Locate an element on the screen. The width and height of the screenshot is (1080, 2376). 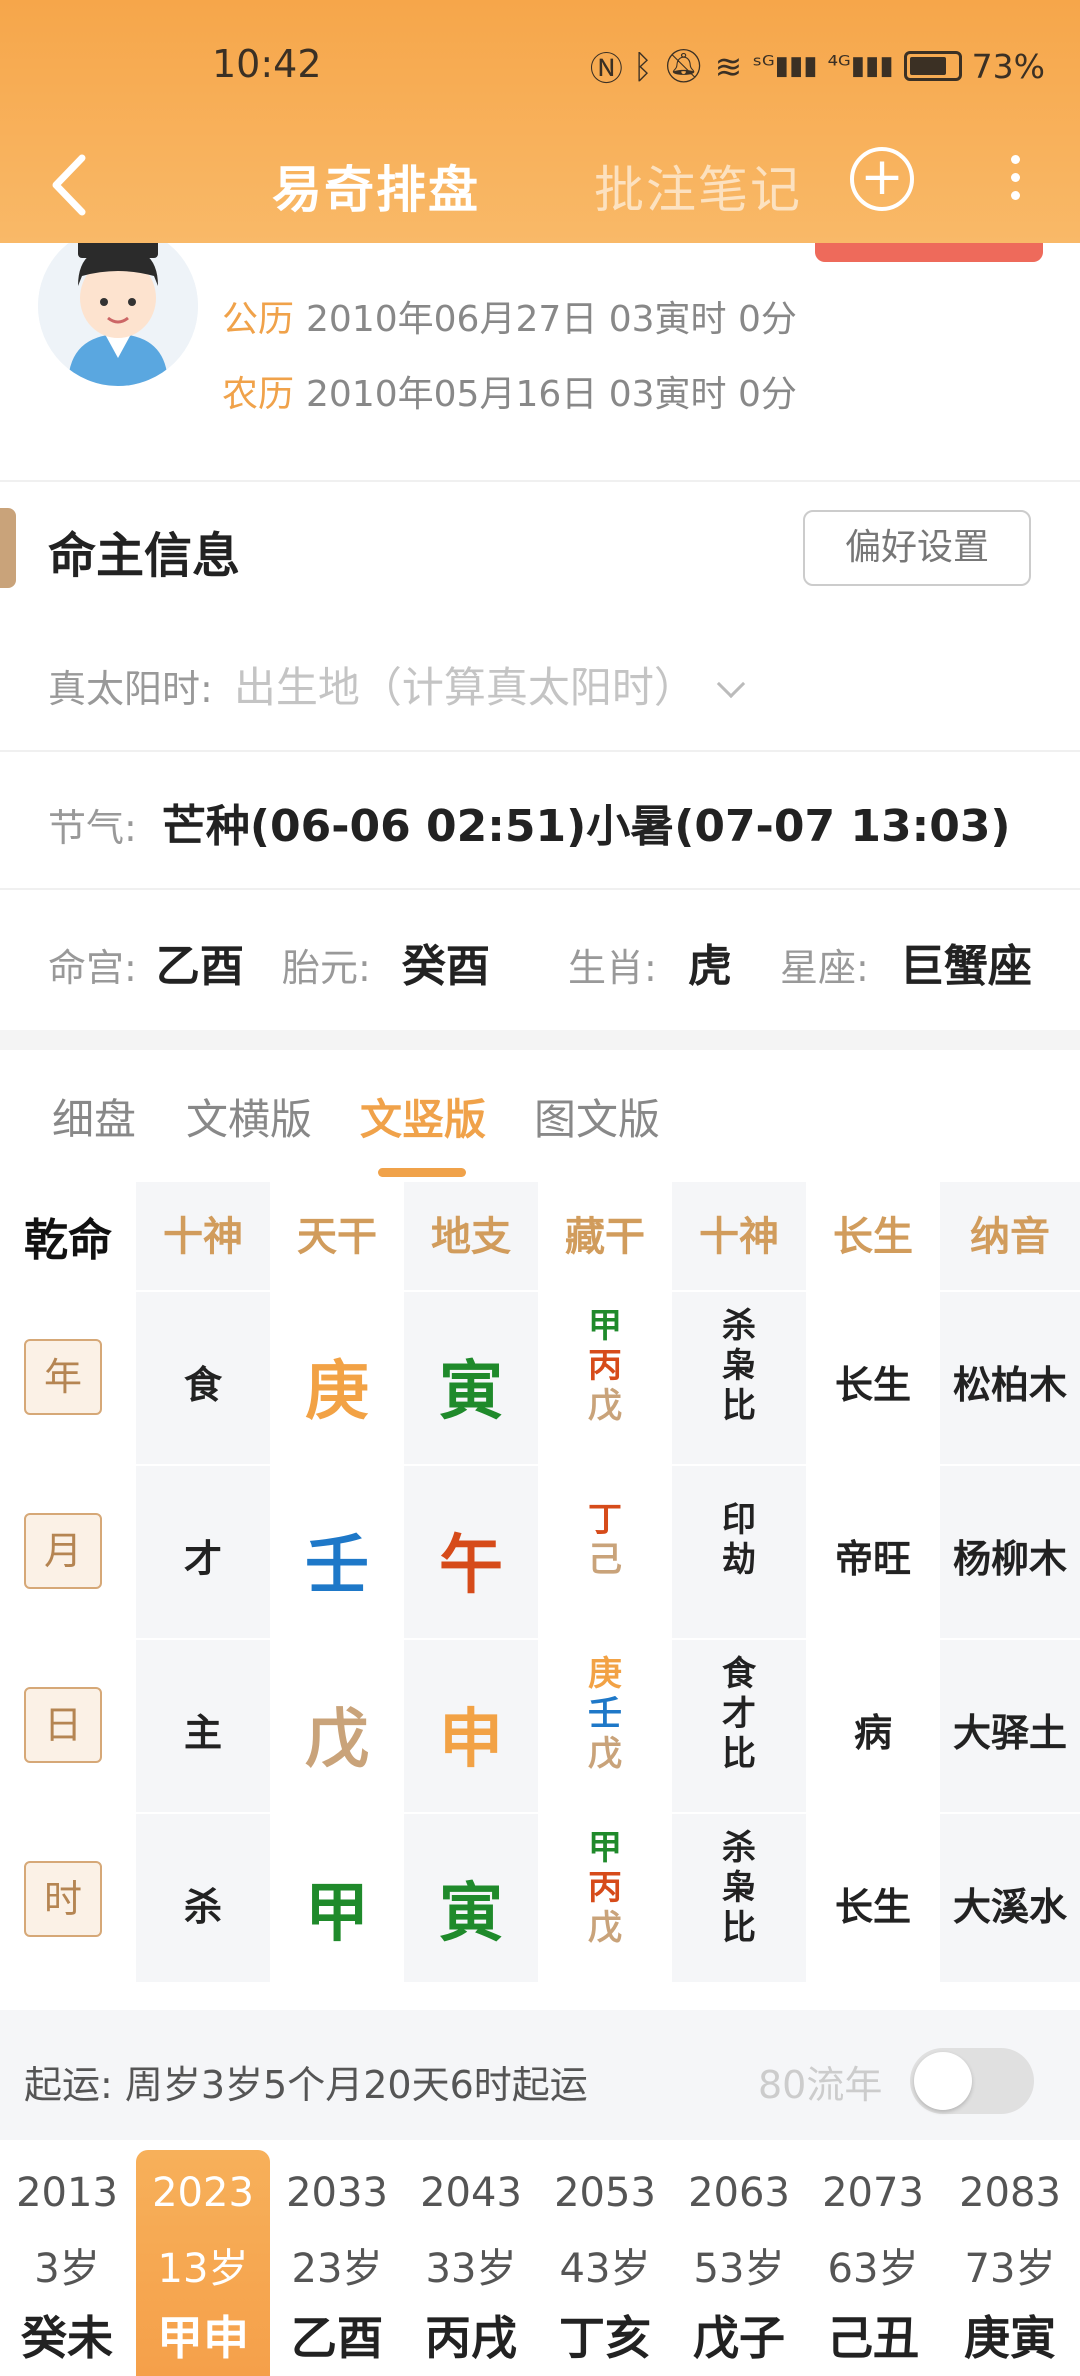
section-accent-bar is located at coordinates (8, 548).